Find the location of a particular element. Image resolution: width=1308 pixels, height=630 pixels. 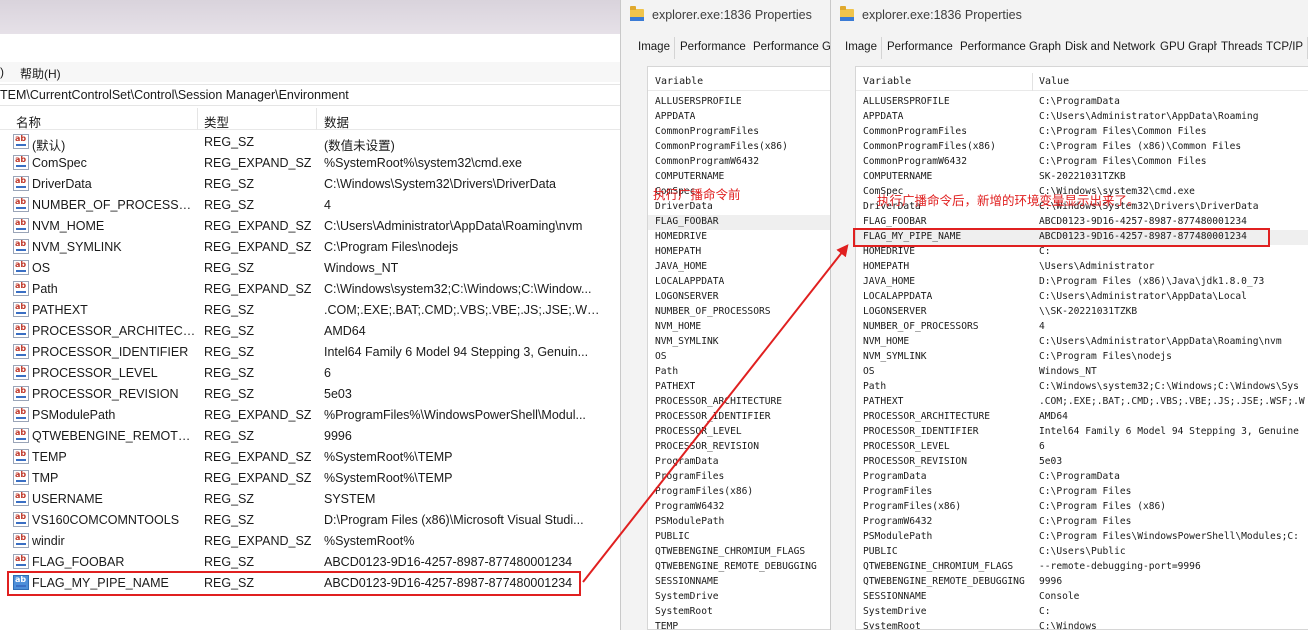

env-variable-row: CommonProgramW6432 is located at coordinates (739, 162).